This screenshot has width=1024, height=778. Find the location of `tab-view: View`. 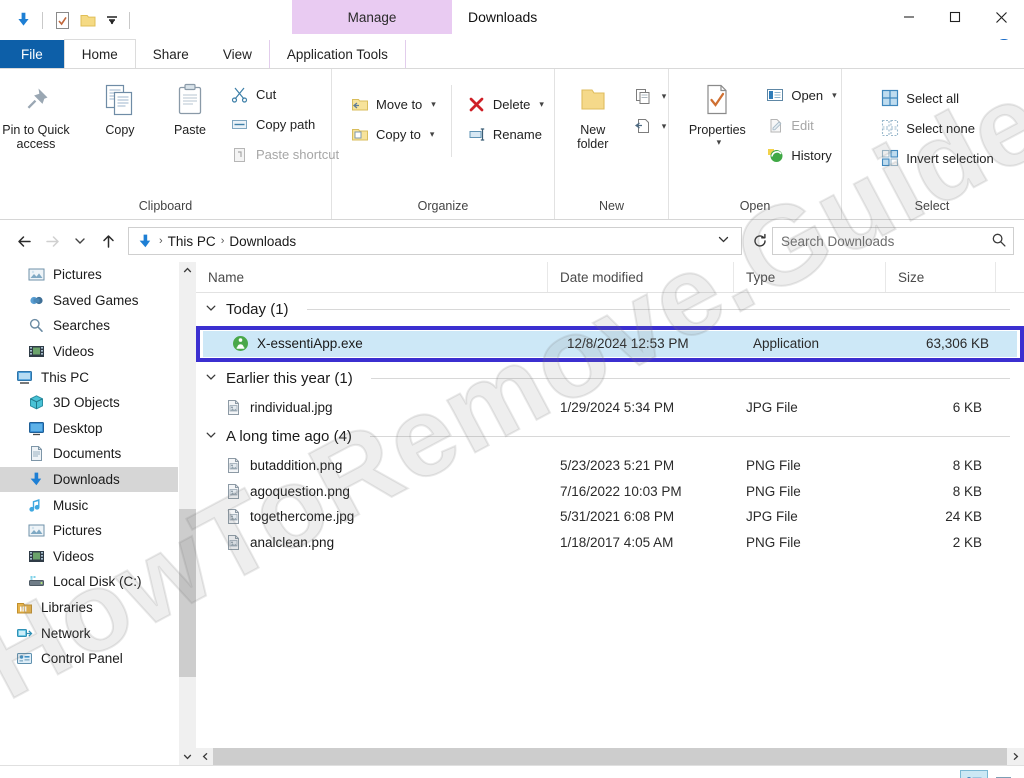

tab-view: View is located at coordinates (237, 54).